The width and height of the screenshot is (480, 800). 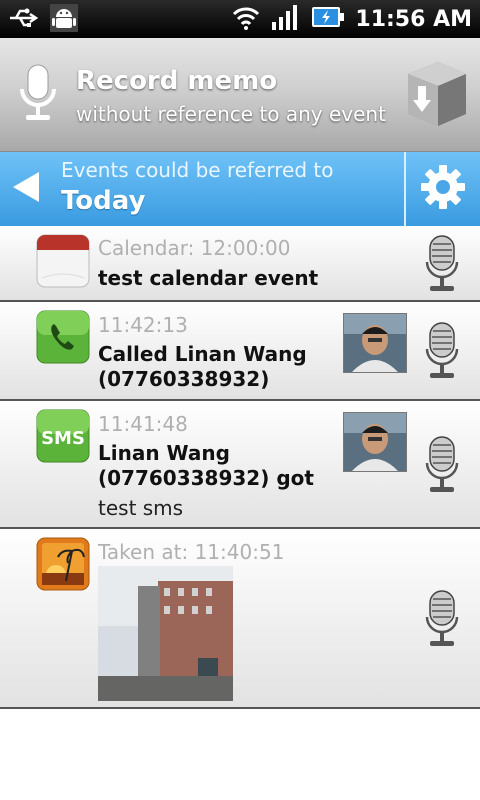 I want to click on usb-icon, so click(x=24, y=20).